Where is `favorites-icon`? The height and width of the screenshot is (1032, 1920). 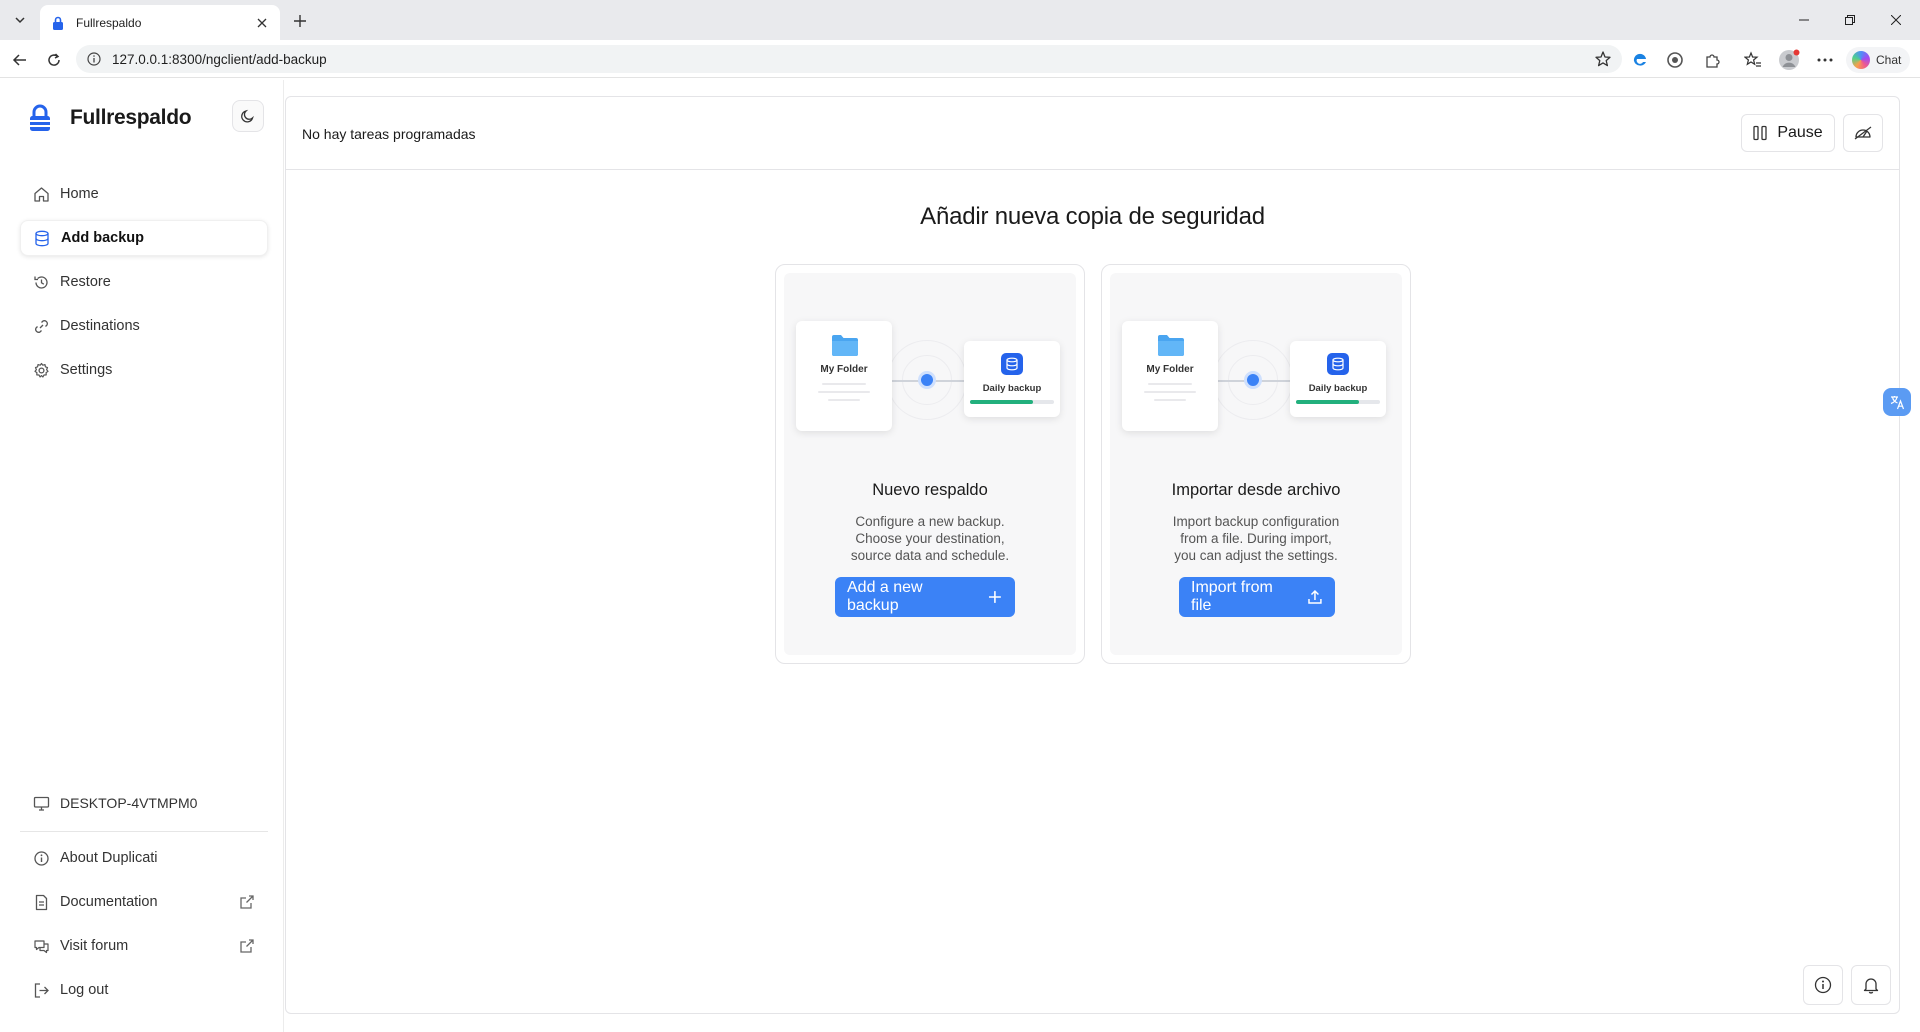 favorites-icon is located at coordinates (1753, 60).